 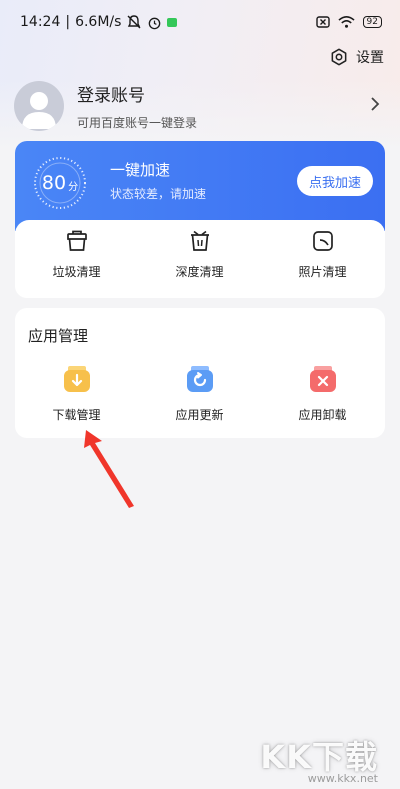 What do you see at coordinates (155, 23) in the screenshot?
I see `alarm-icon` at bounding box center [155, 23].